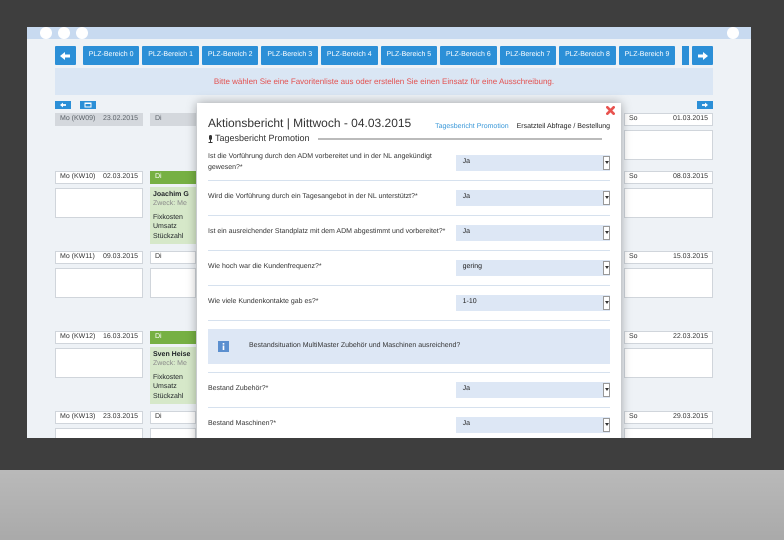 This screenshot has height=540, width=784. I want to click on next-week-button, so click(705, 105).